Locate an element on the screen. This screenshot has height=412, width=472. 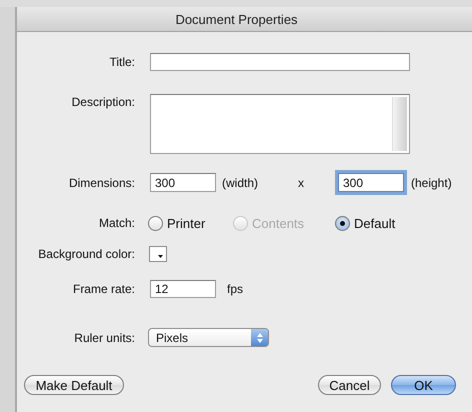
window-title: Document Properties is located at coordinates (244, 19).